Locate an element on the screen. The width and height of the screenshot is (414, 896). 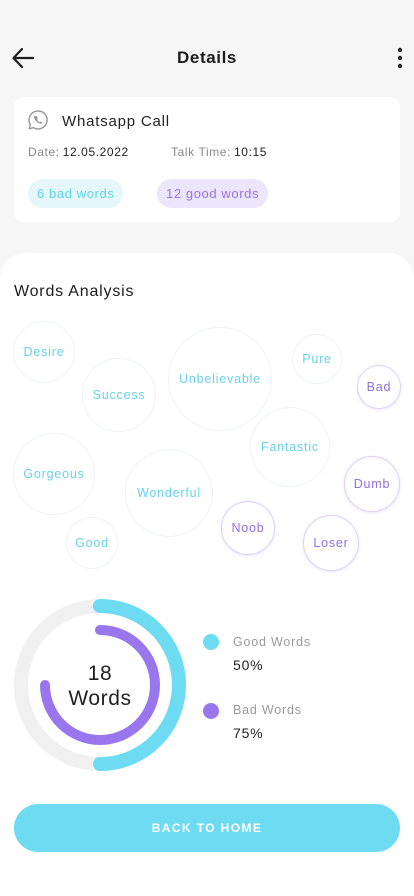
whatsapp-icon is located at coordinates (38, 120).